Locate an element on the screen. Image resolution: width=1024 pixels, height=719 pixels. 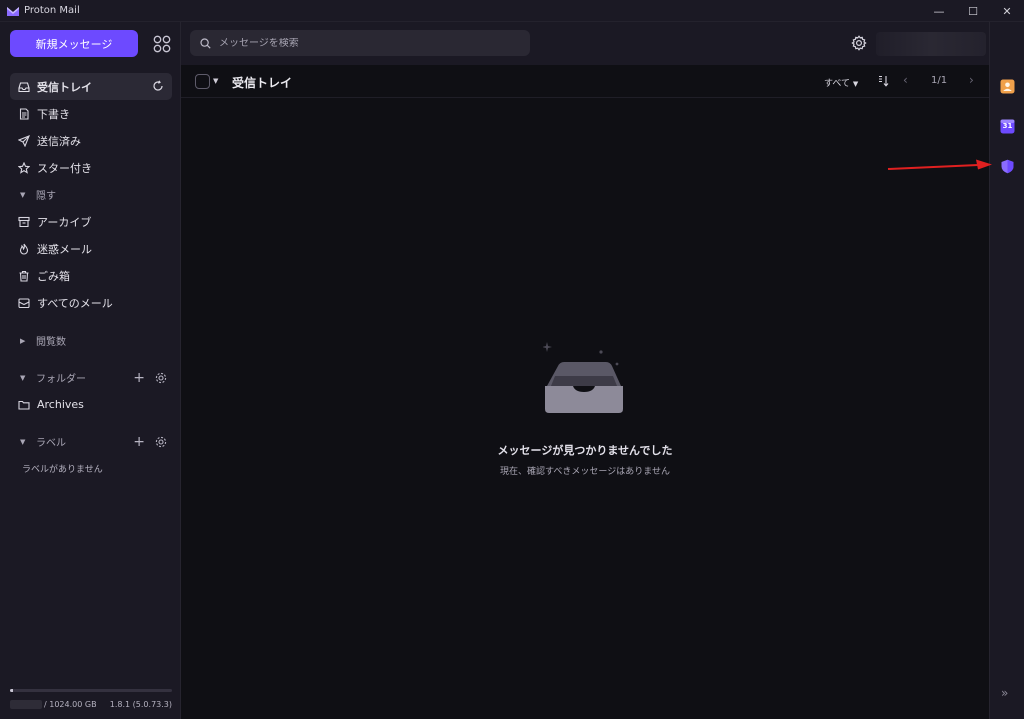
calendar-icon: 31 is located at coordinates (1007, 126).